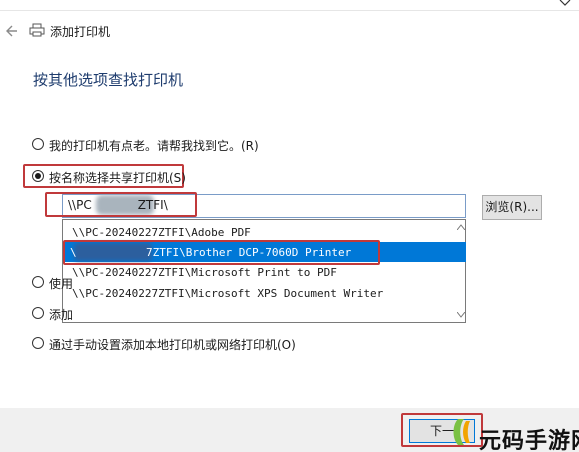  What do you see at coordinates (38, 313) in the screenshot?
I see `radio-add` at bounding box center [38, 313].